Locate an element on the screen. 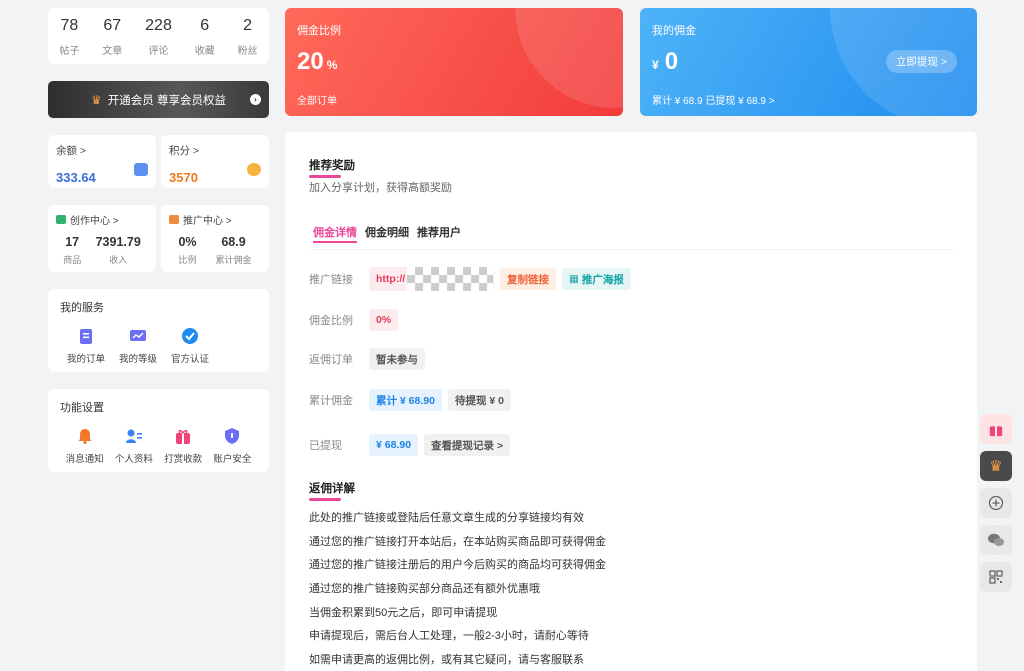  plus-circle-icon is located at coordinates (996, 503).